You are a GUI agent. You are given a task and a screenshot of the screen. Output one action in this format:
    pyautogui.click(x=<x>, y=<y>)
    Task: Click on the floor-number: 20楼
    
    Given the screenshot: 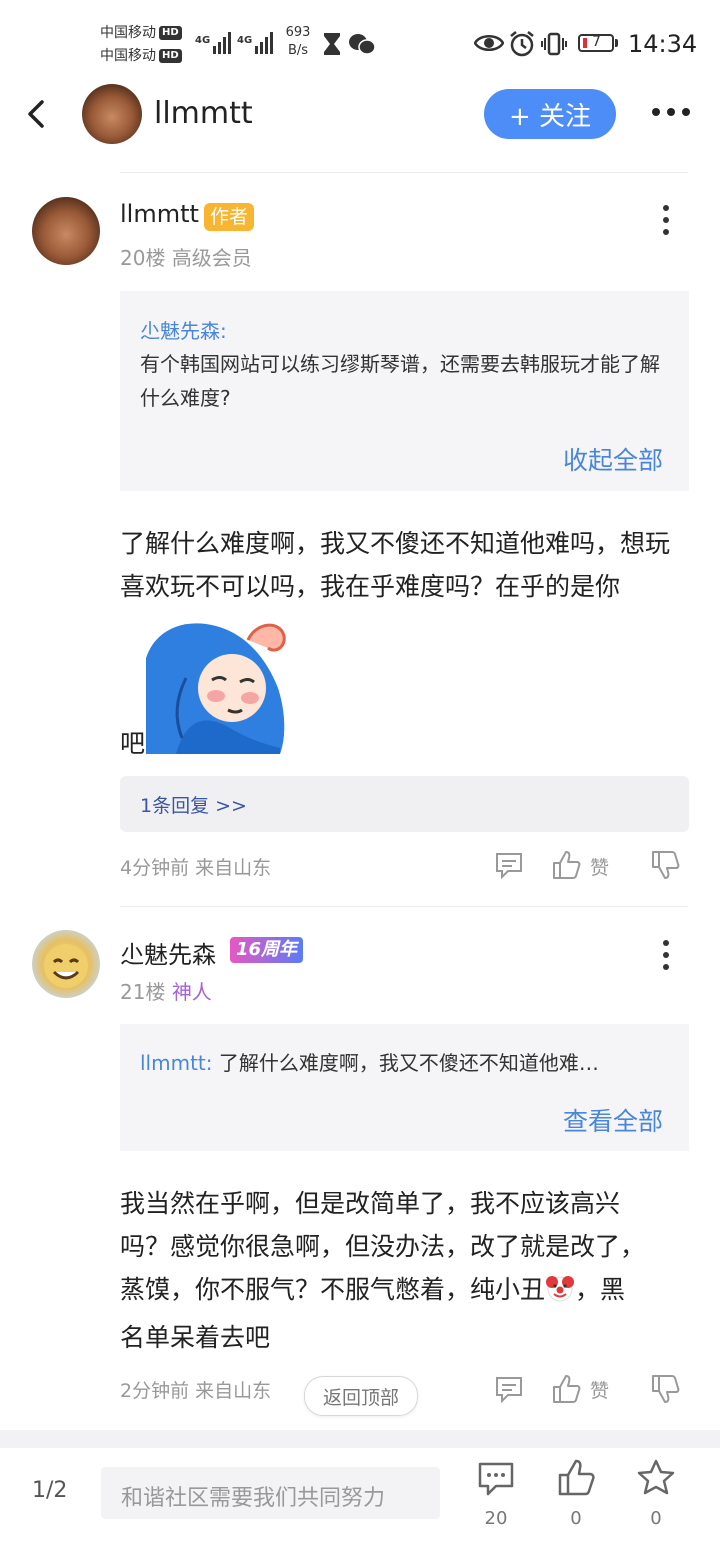 What is the action you would take?
    pyautogui.click(x=143, y=258)
    